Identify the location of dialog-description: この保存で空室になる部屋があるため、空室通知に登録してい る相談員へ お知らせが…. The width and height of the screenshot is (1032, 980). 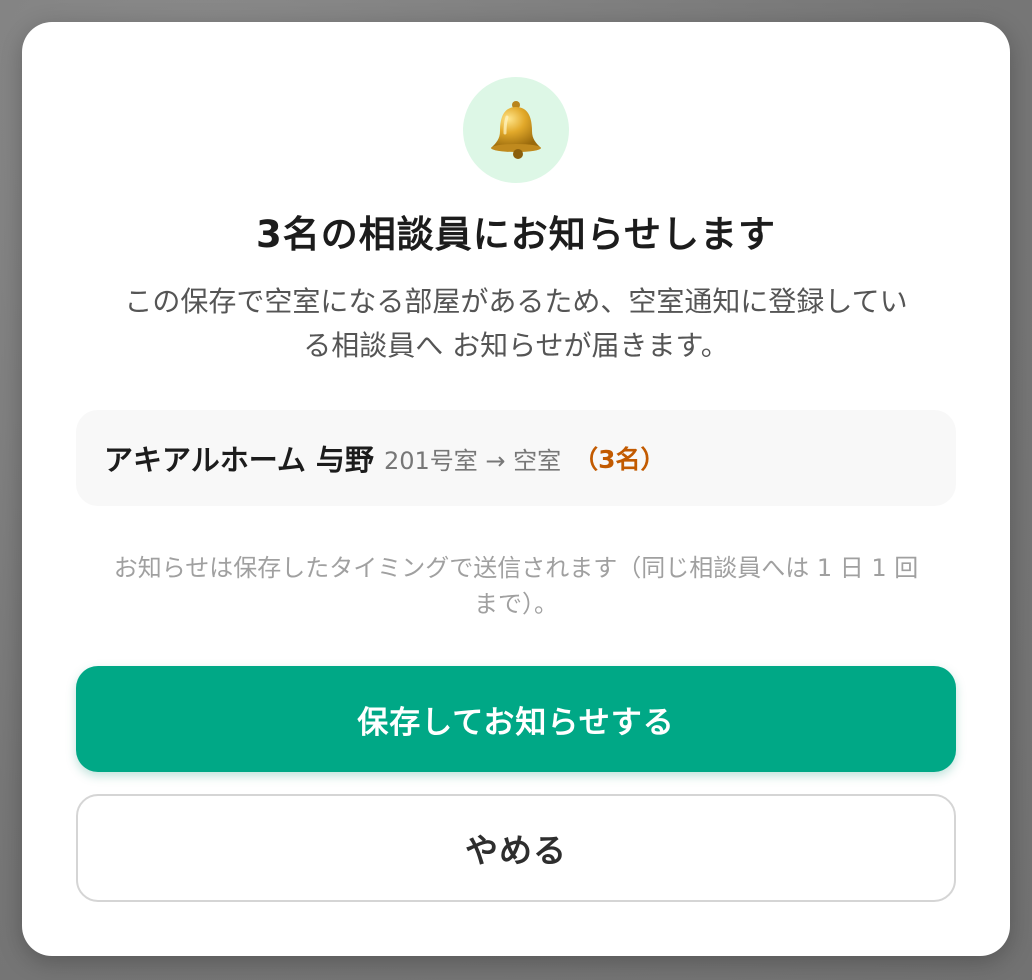
(516, 324).